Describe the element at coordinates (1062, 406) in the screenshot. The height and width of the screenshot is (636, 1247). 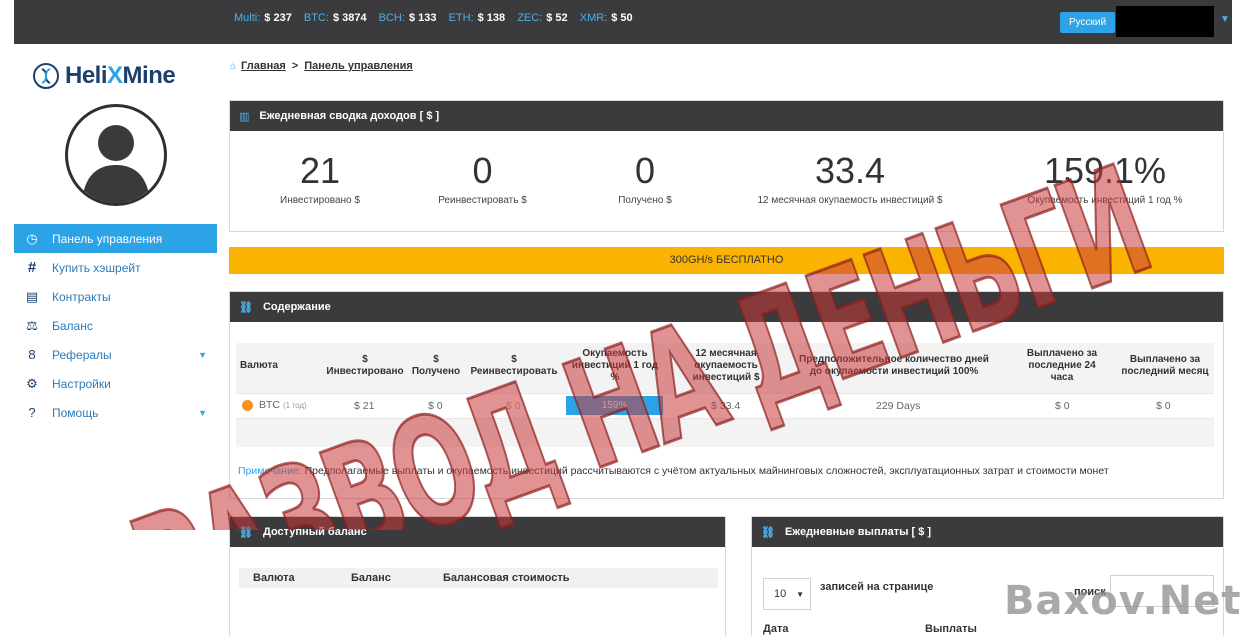
I see `cell-paid-24h: $ 0` at that location.